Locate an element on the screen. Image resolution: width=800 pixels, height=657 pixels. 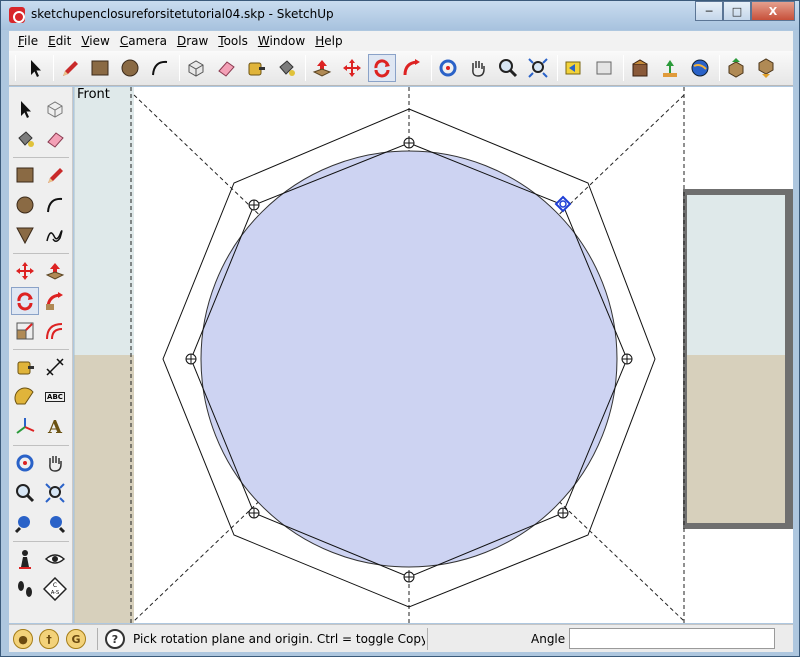
menu-camera: Camera is located at coordinates (143, 41).